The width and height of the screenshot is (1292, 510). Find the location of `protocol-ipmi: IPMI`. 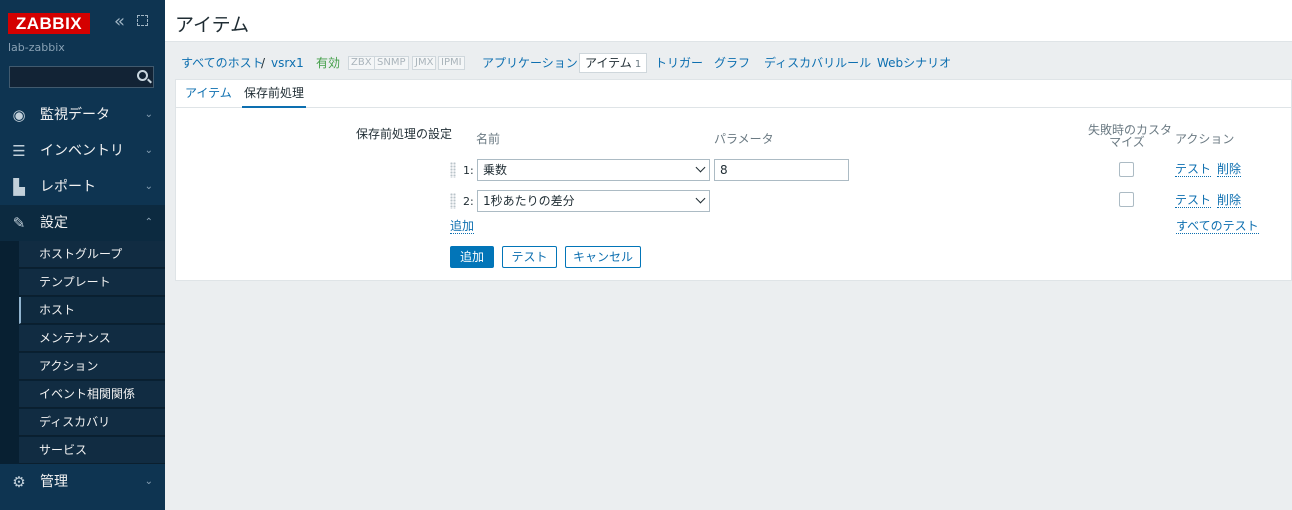

protocol-ipmi: IPMI is located at coordinates (451, 63).